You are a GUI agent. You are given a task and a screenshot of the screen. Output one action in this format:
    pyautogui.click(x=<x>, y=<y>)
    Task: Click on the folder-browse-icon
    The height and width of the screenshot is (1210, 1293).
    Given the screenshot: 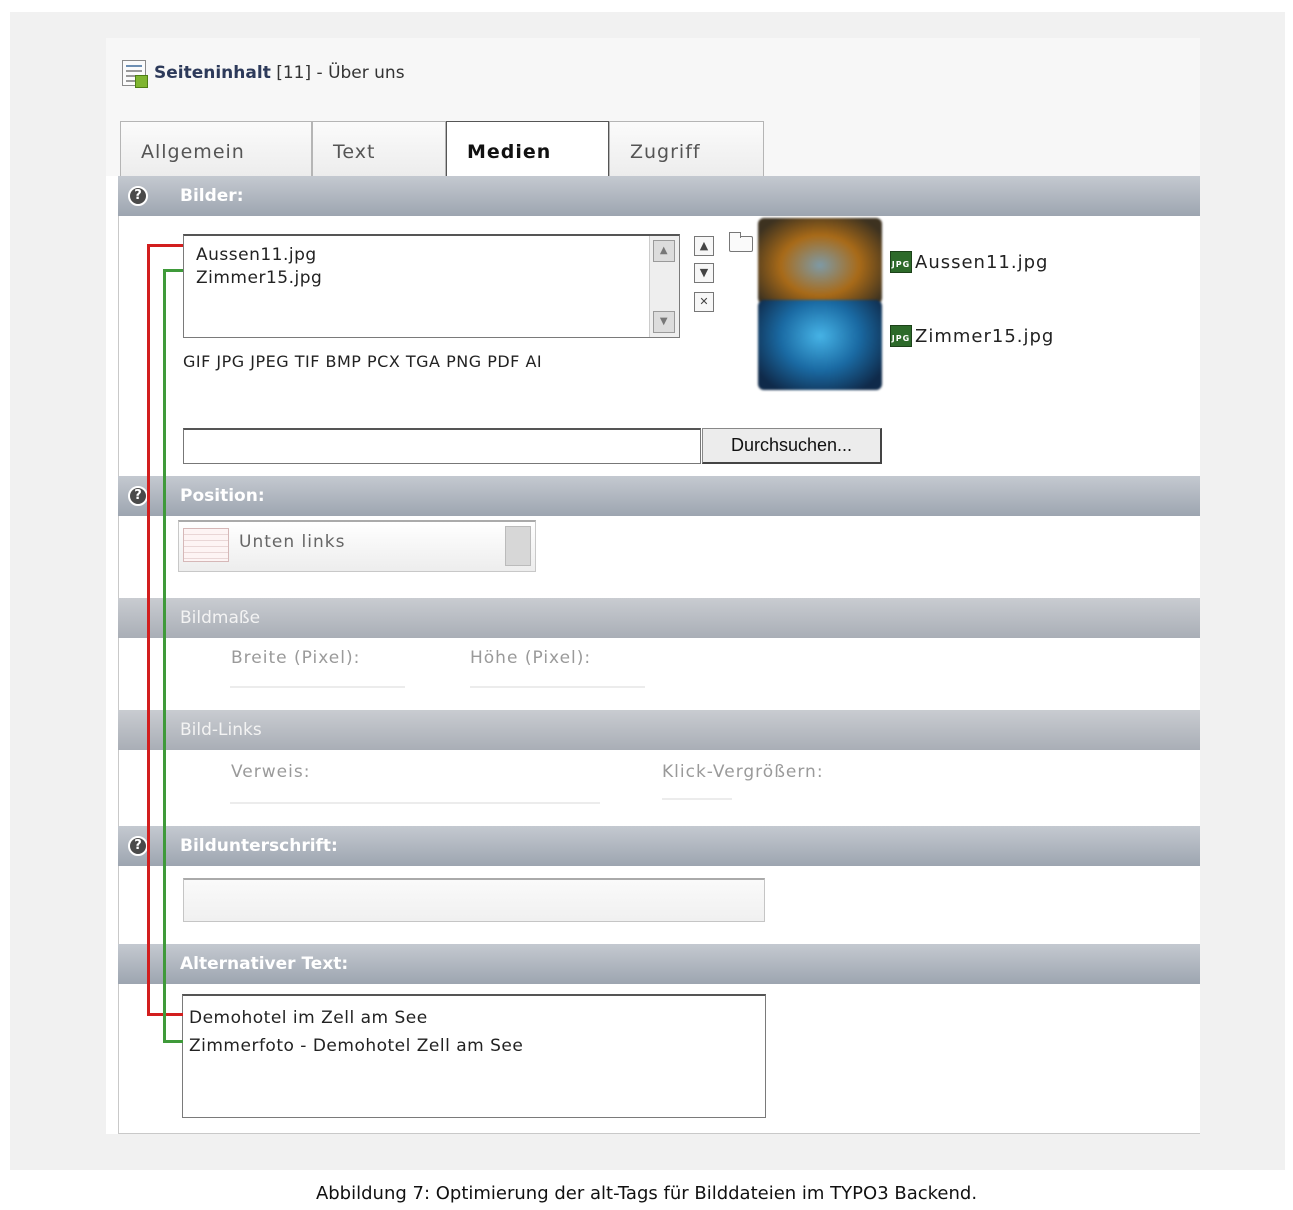 What is the action you would take?
    pyautogui.click(x=741, y=242)
    